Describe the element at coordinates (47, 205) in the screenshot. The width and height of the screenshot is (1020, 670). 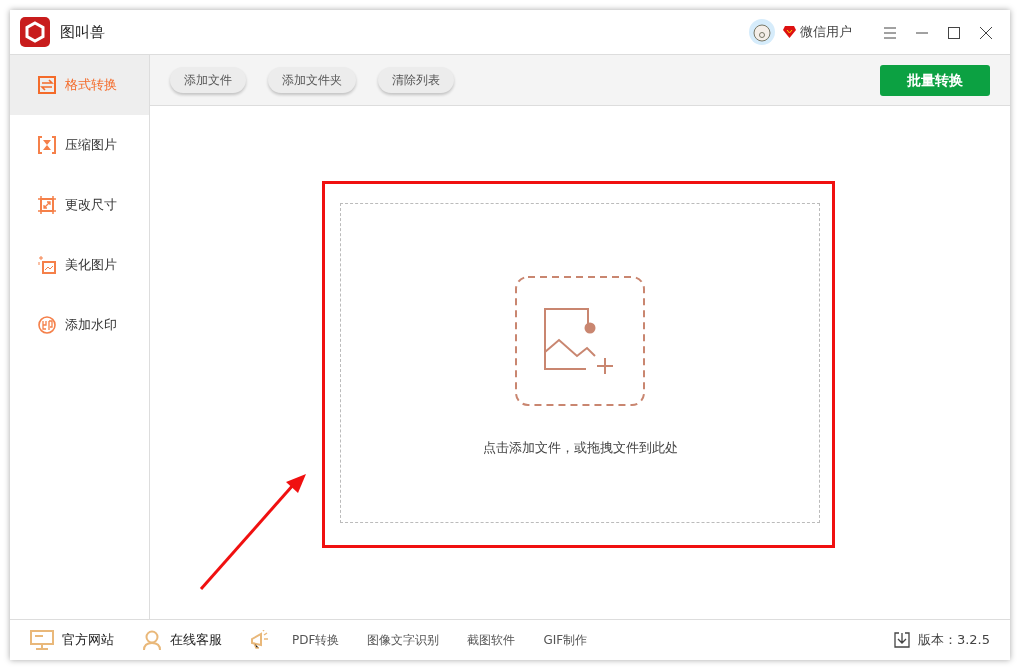
I see `resize-icon` at that location.